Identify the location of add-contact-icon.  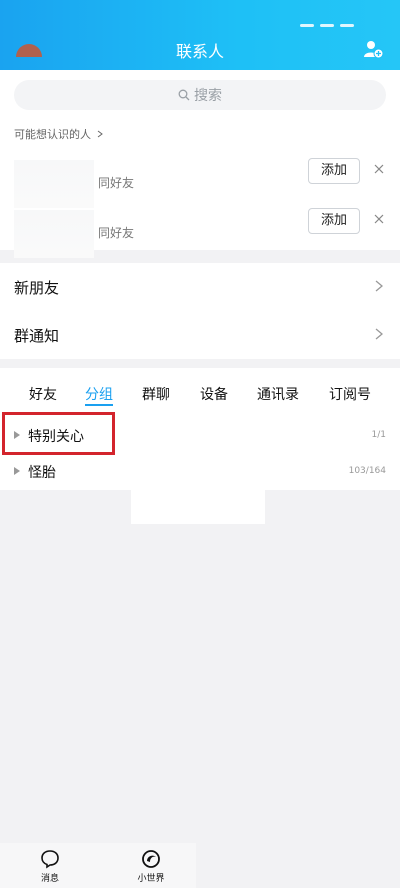
(373, 49).